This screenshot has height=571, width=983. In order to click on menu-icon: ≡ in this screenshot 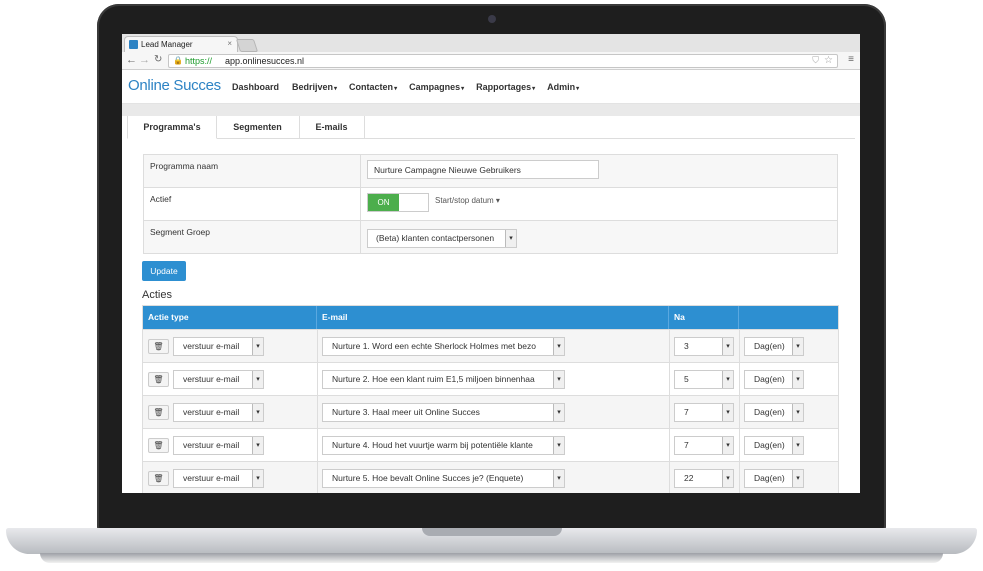, I will do `click(851, 59)`.